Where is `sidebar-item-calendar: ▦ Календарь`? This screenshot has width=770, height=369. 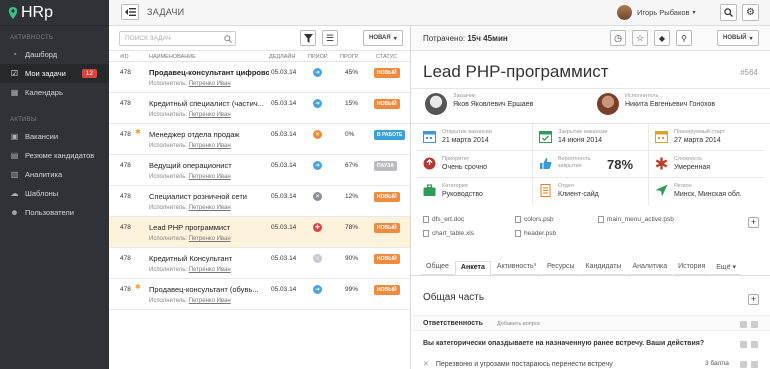
sidebar-item-calendar: ▦ Календарь is located at coordinates (54, 92).